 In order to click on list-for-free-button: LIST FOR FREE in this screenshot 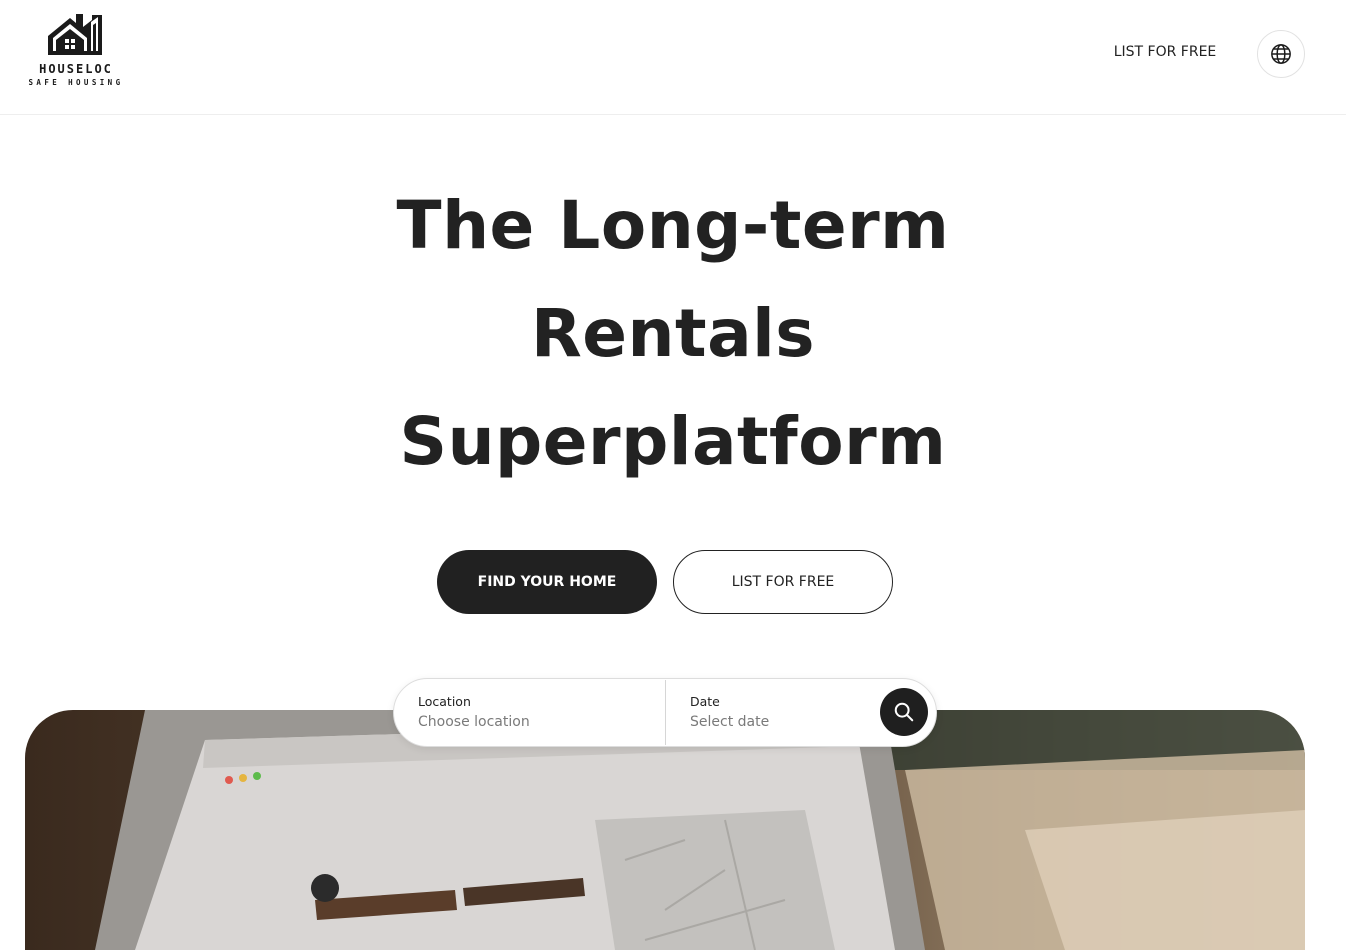, I will do `click(783, 582)`.